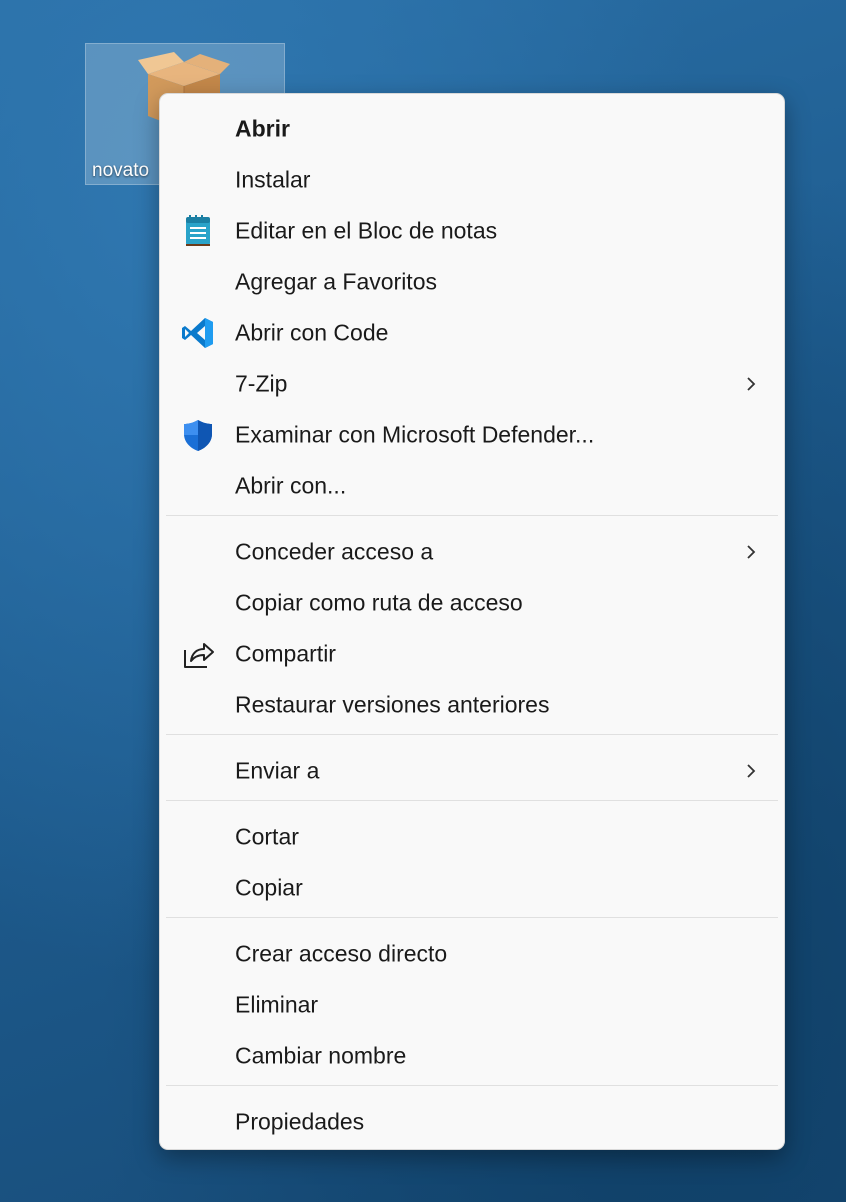  I want to click on menu-item-label: Crear acceso directo, so click(341, 953).